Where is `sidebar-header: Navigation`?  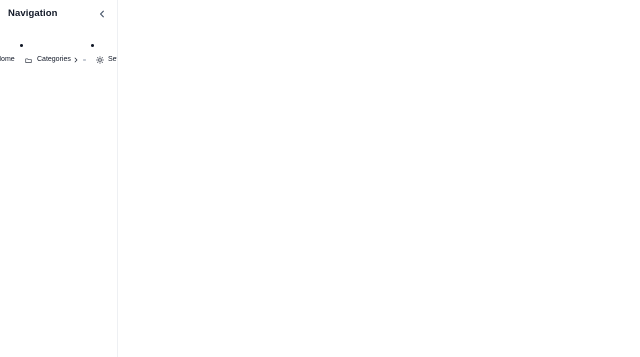 sidebar-header: Navigation is located at coordinates (58, 15).